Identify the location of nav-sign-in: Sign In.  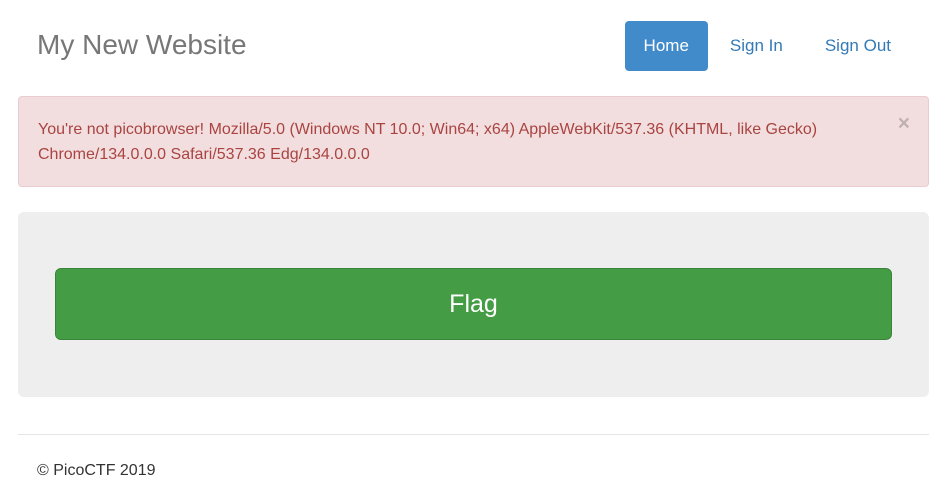
(757, 46).